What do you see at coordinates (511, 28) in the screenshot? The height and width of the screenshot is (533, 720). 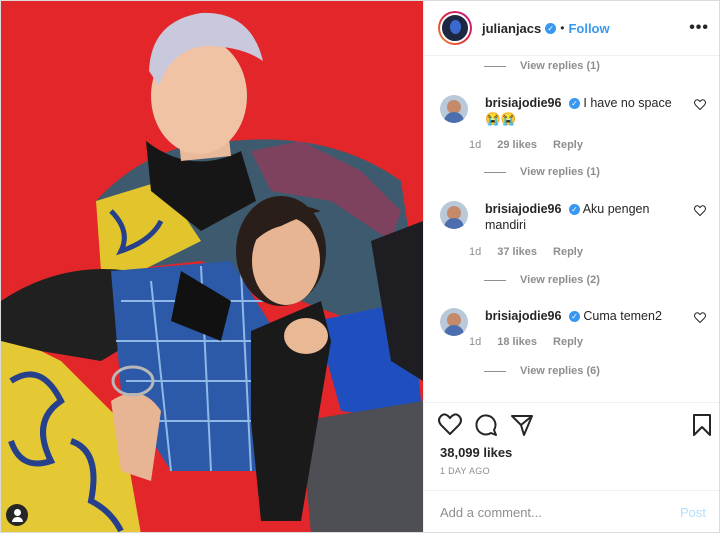 I see `post-username: julianjacs` at bounding box center [511, 28].